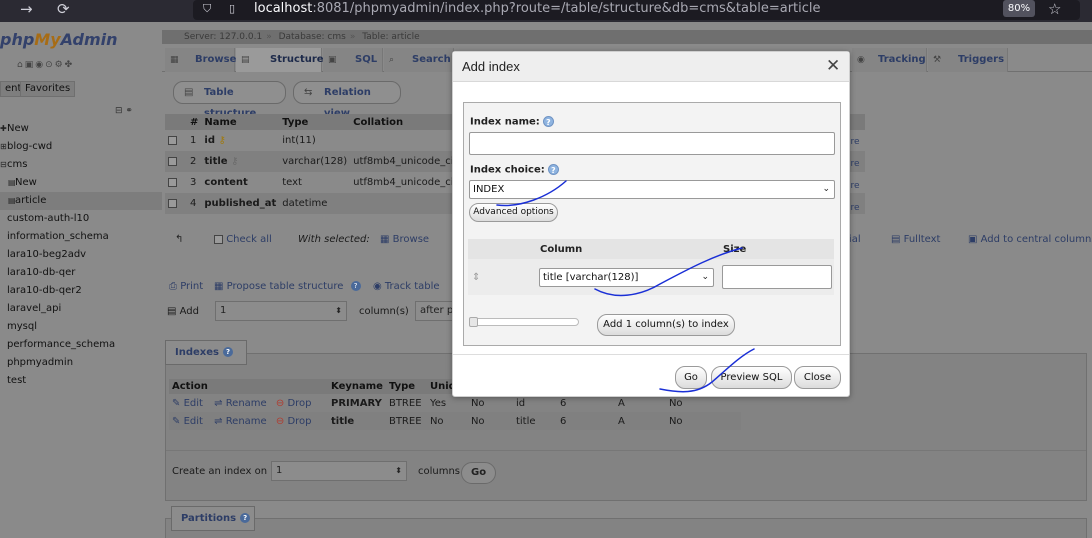 The width and height of the screenshot is (1092, 538). I want to click on tree-item-db: test, so click(81, 381).